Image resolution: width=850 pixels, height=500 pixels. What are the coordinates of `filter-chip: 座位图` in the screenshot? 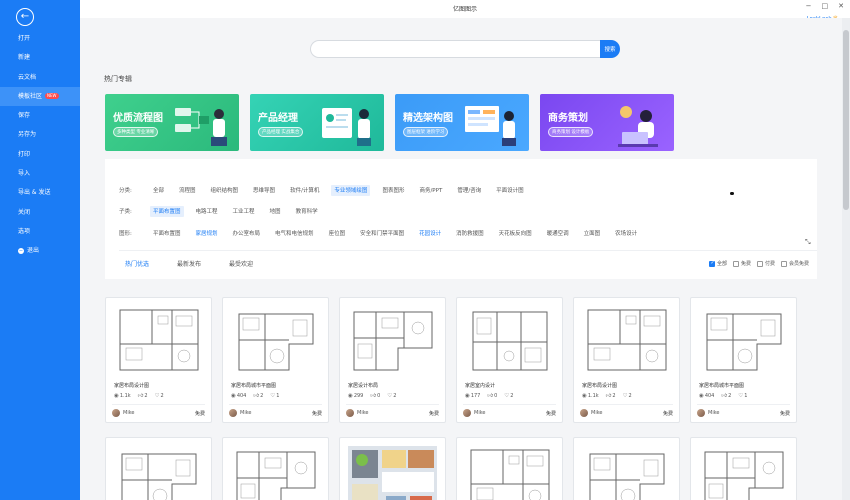 It's located at (337, 233).